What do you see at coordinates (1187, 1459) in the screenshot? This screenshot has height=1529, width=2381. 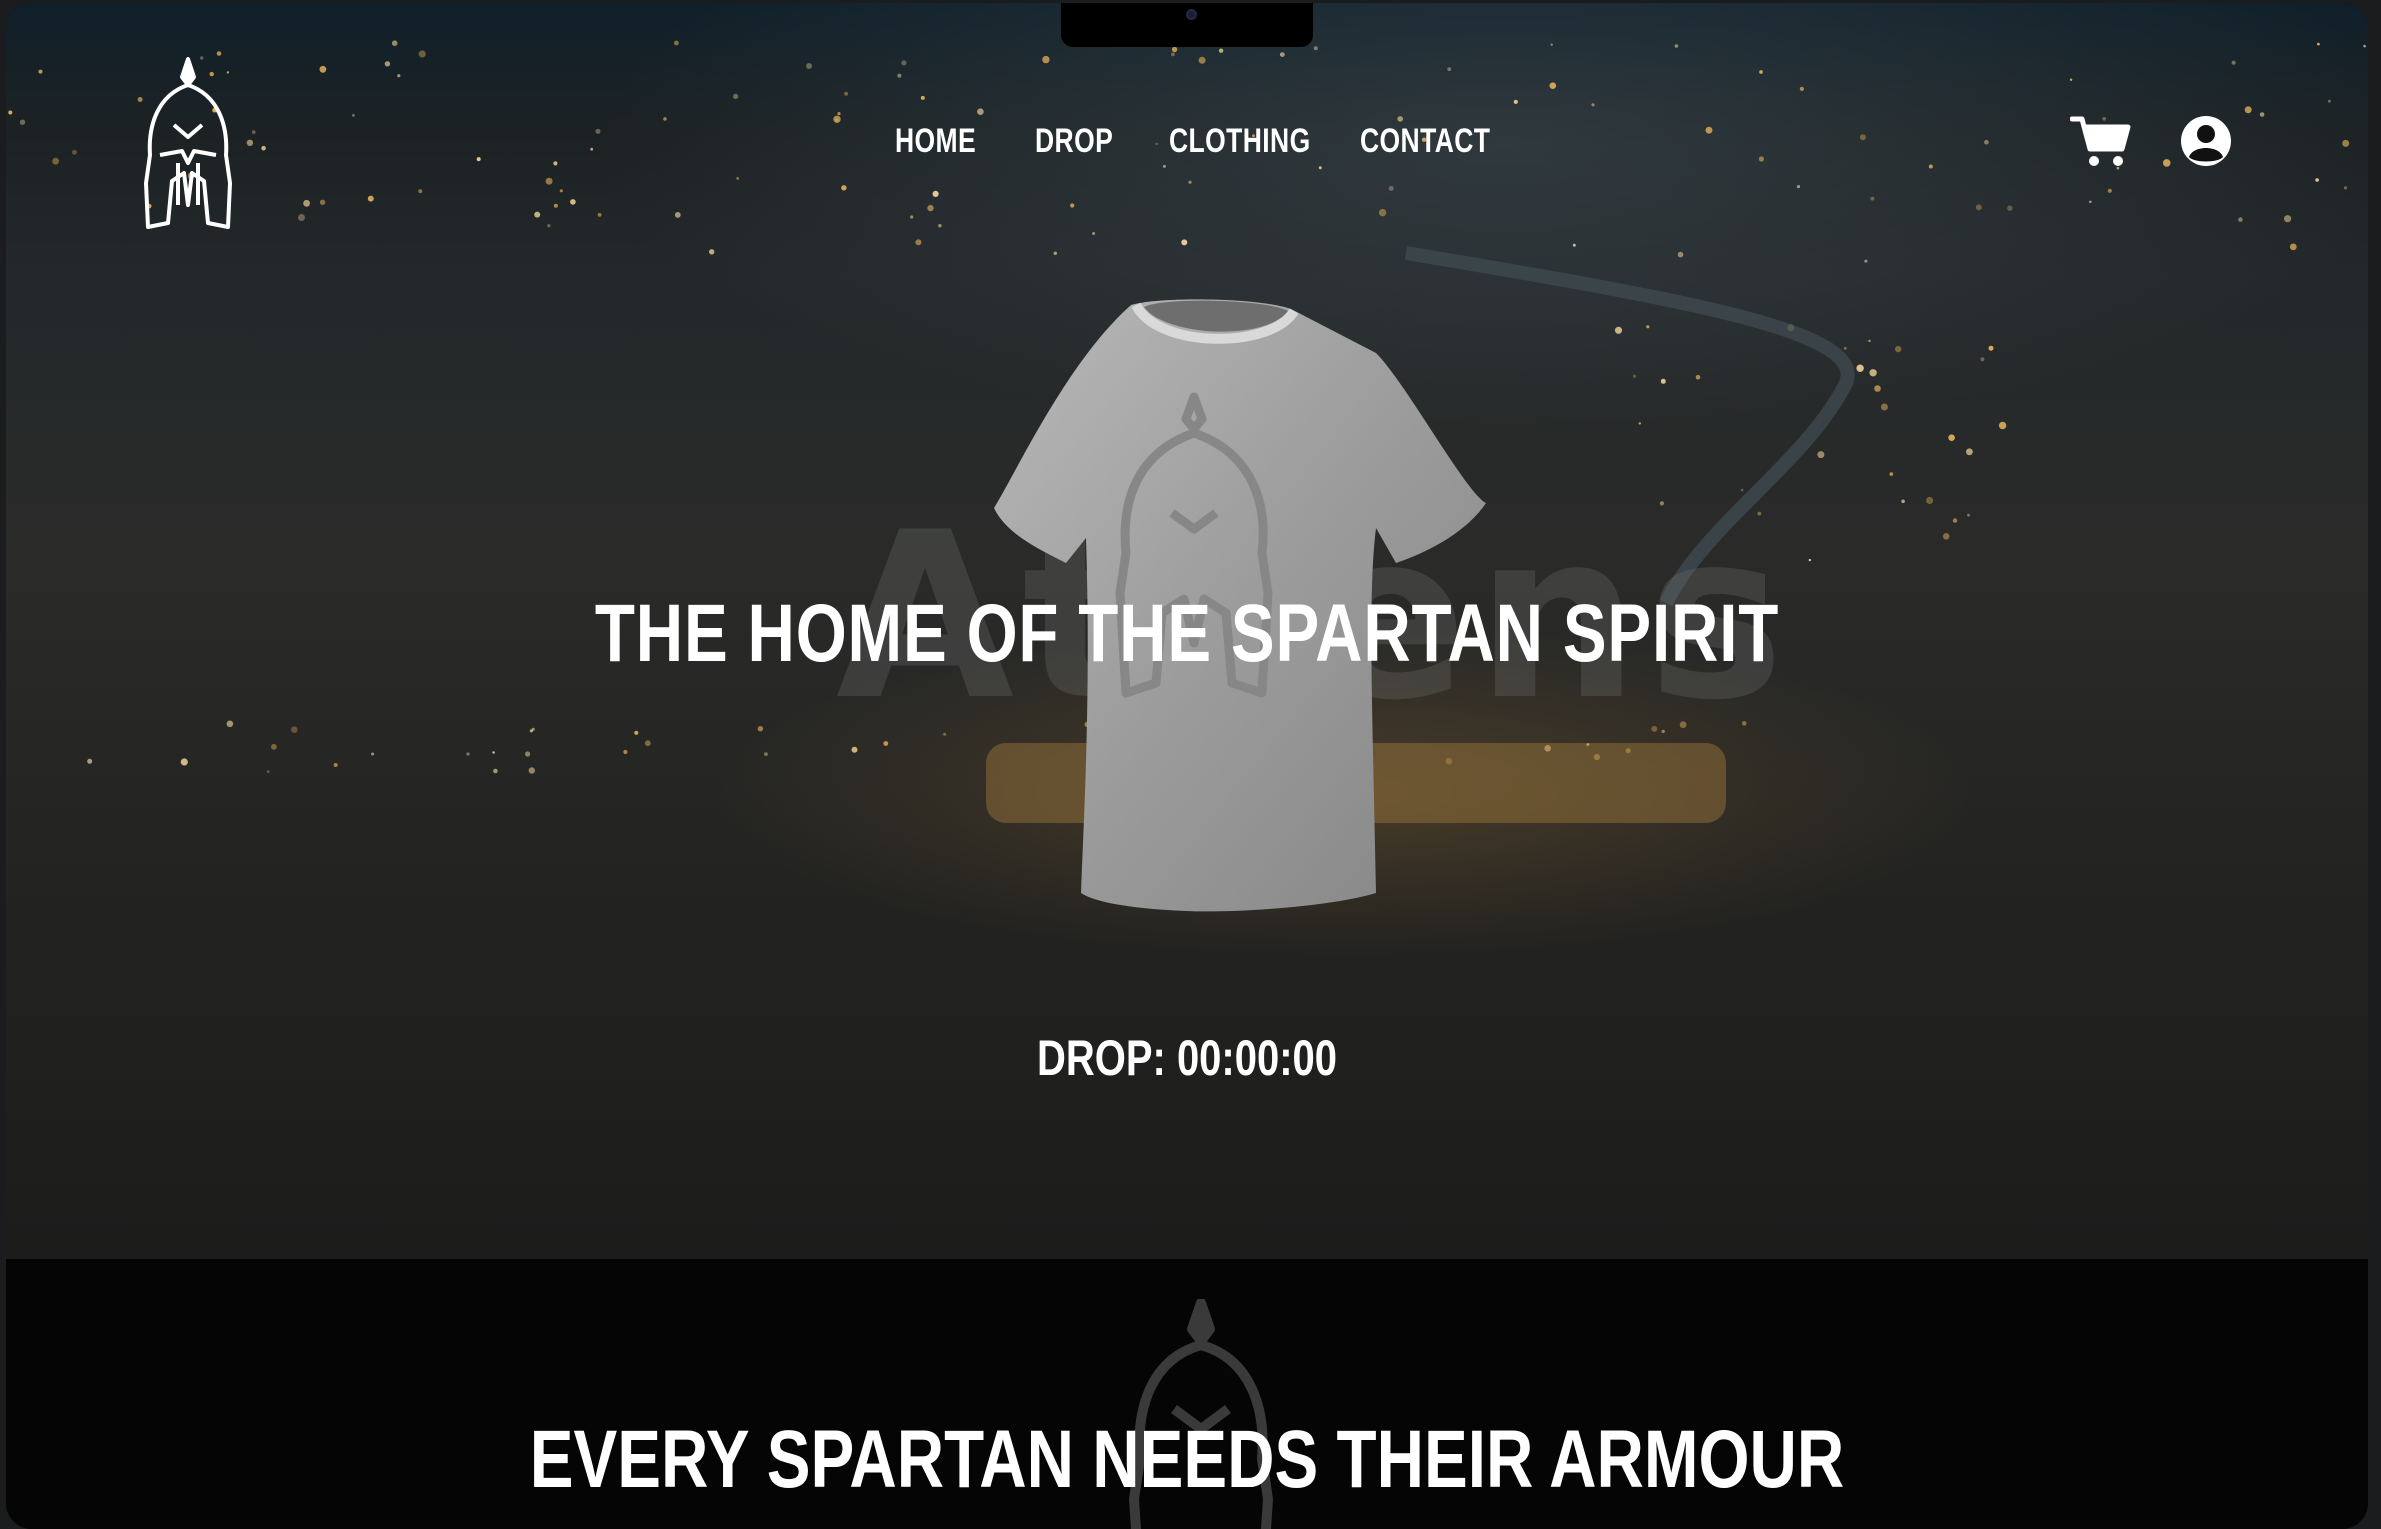 I see `section-title: EVERY SPARTAN NEEDS THEIR ARMOUR` at bounding box center [1187, 1459].